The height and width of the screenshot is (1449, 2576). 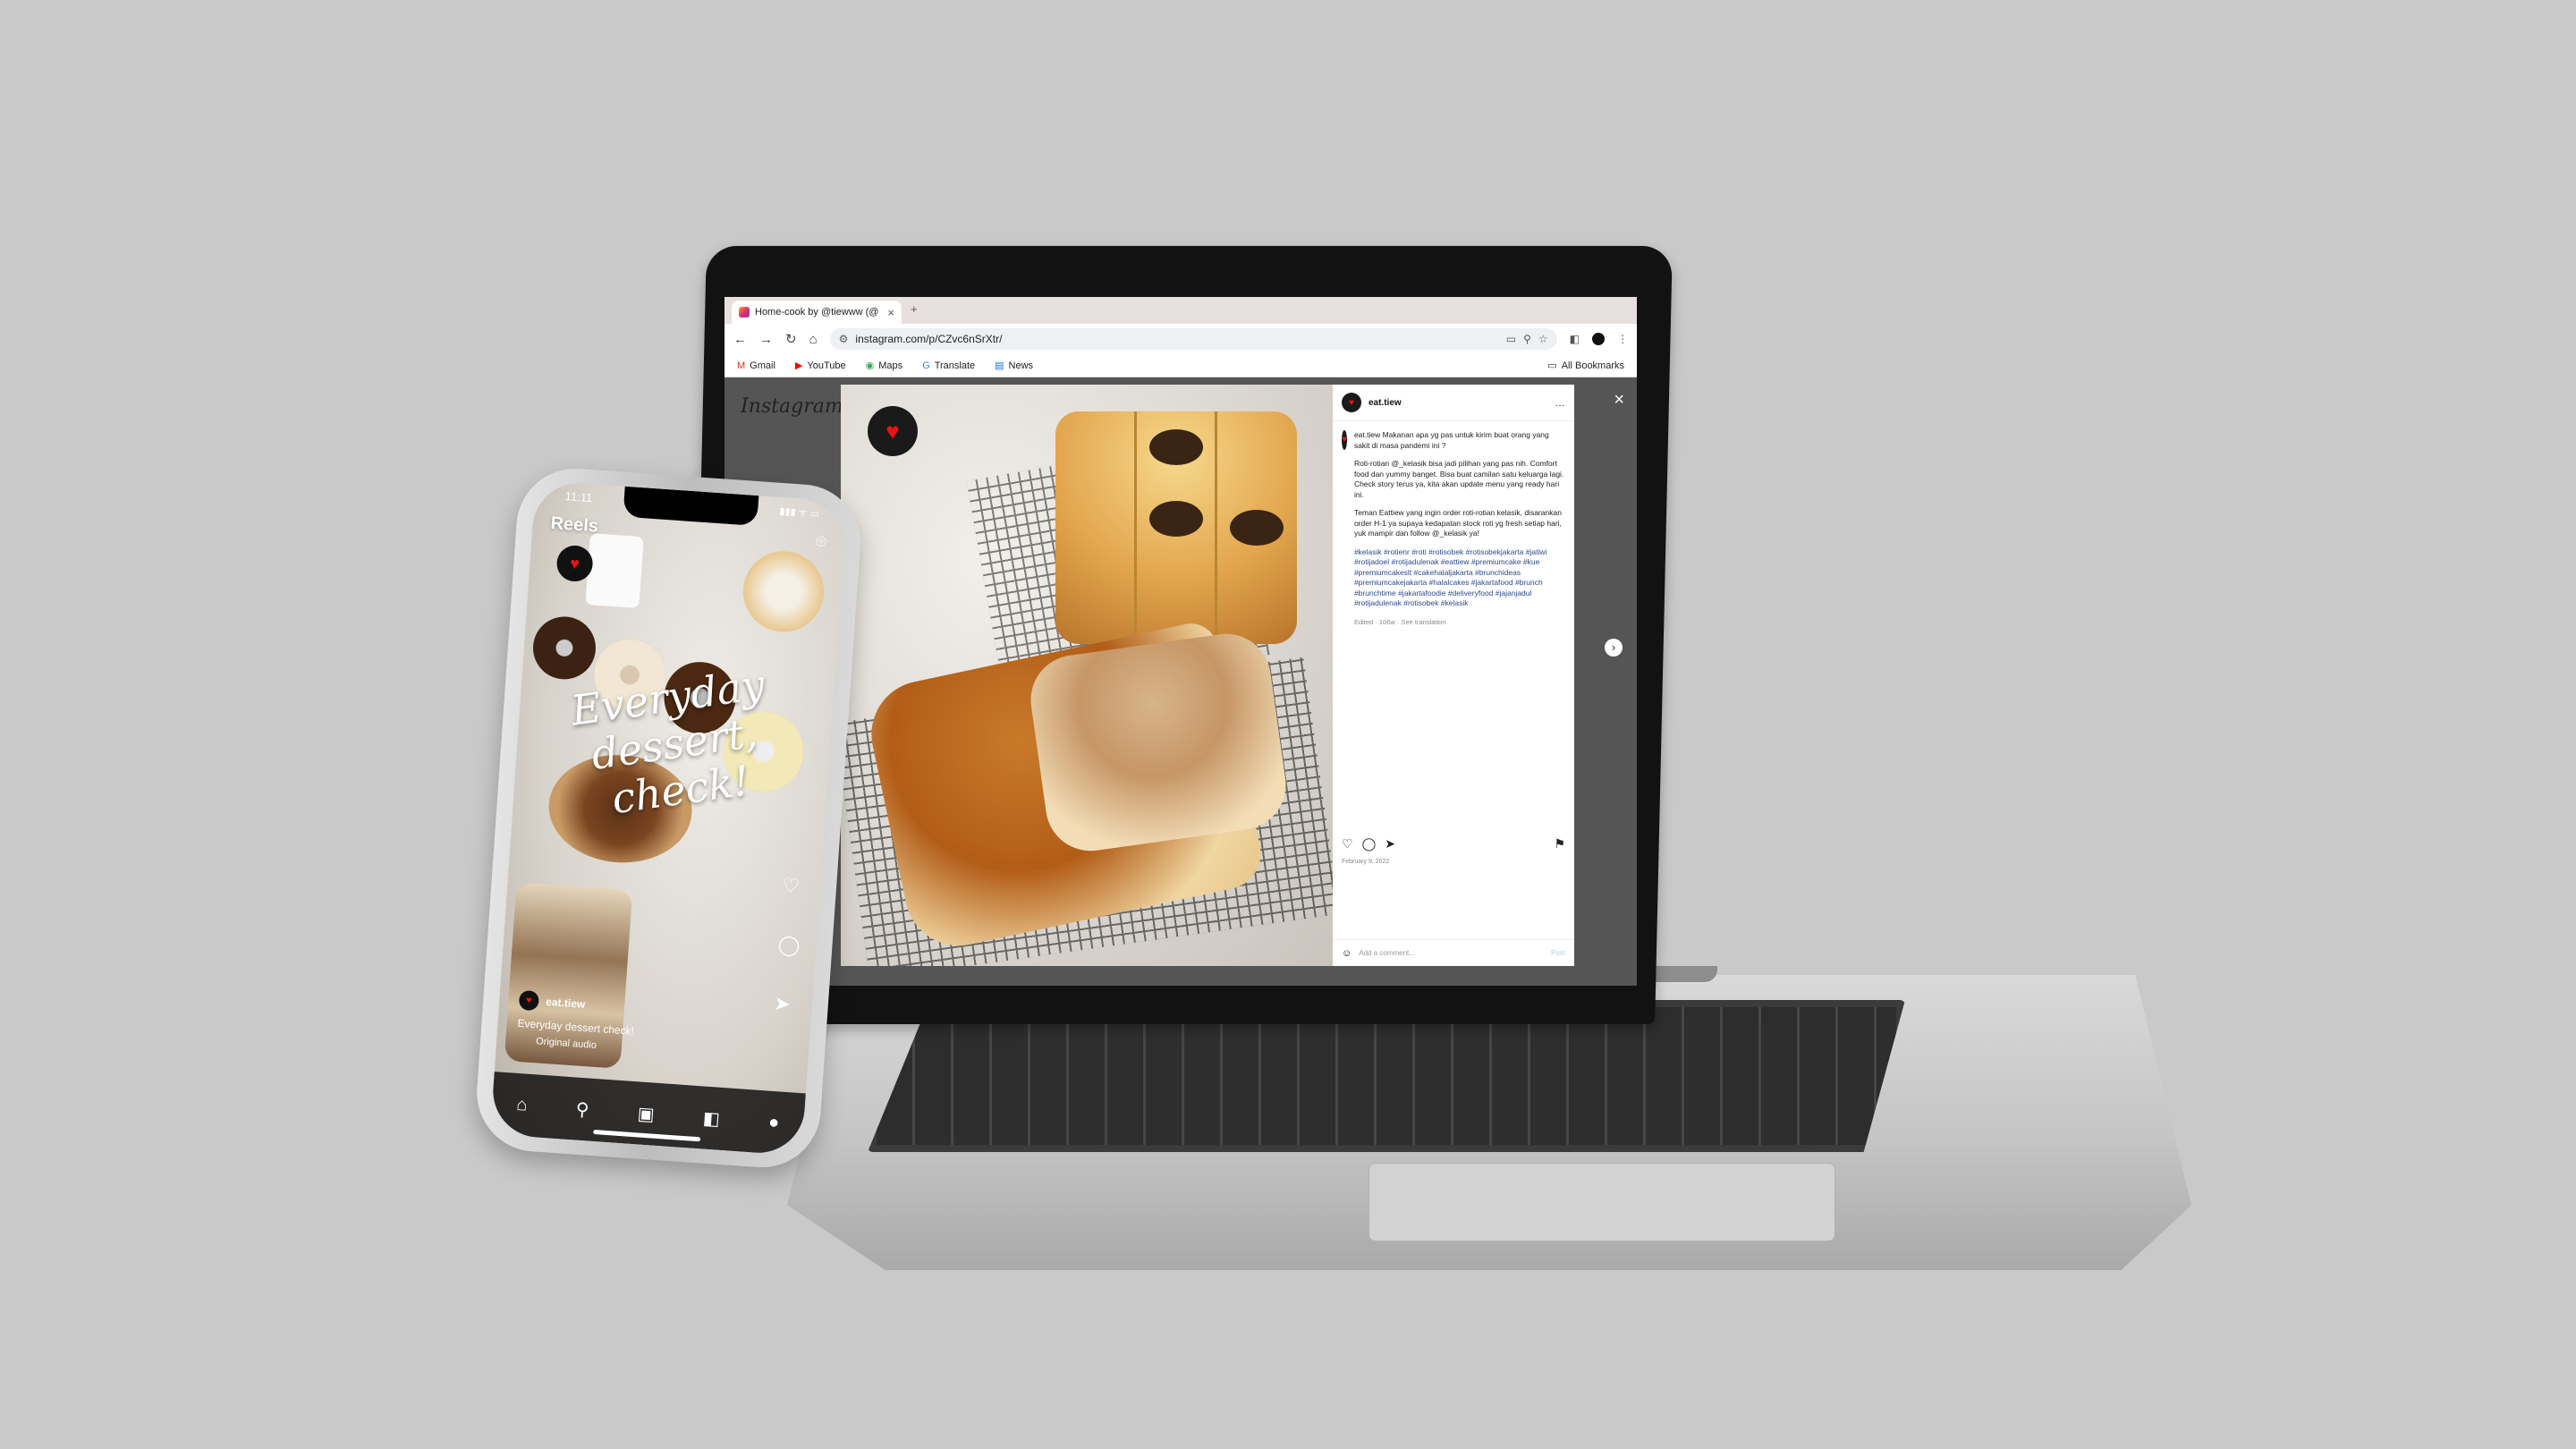 What do you see at coordinates (870, 365) in the screenshot?
I see `maps-icon: ◉` at bounding box center [870, 365].